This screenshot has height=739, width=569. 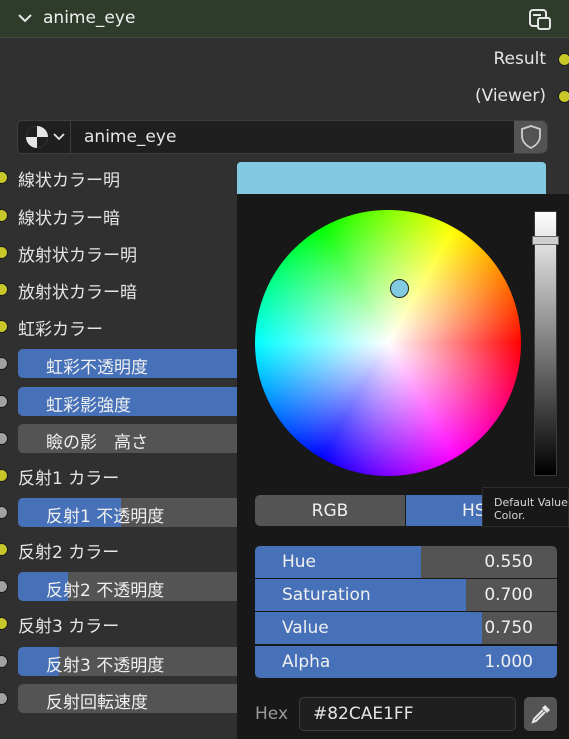 What do you see at coordinates (88, 406) in the screenshot?
I see `input-slider-label-7: 虹彩影強度` at bounding box center [88, 406].